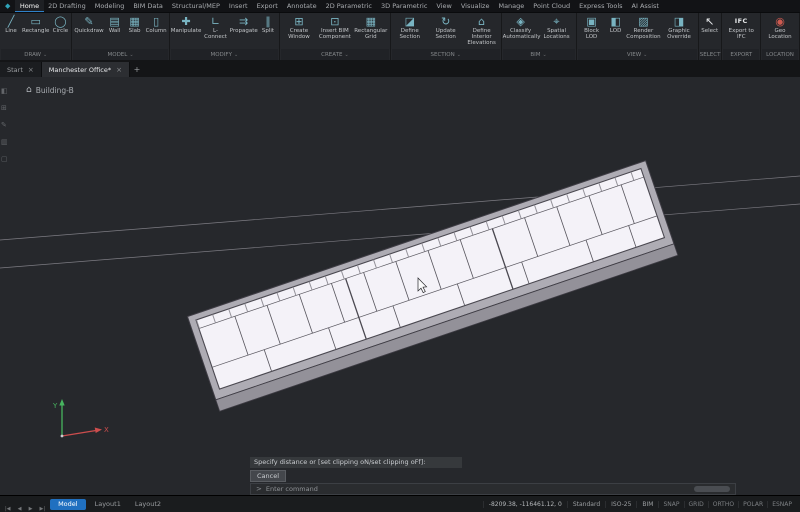 Image resolution: width=800 pixels, height=512 pixels. I want to click on ribbon-group-label-view: VIEW ⌄, so click(637, 54).